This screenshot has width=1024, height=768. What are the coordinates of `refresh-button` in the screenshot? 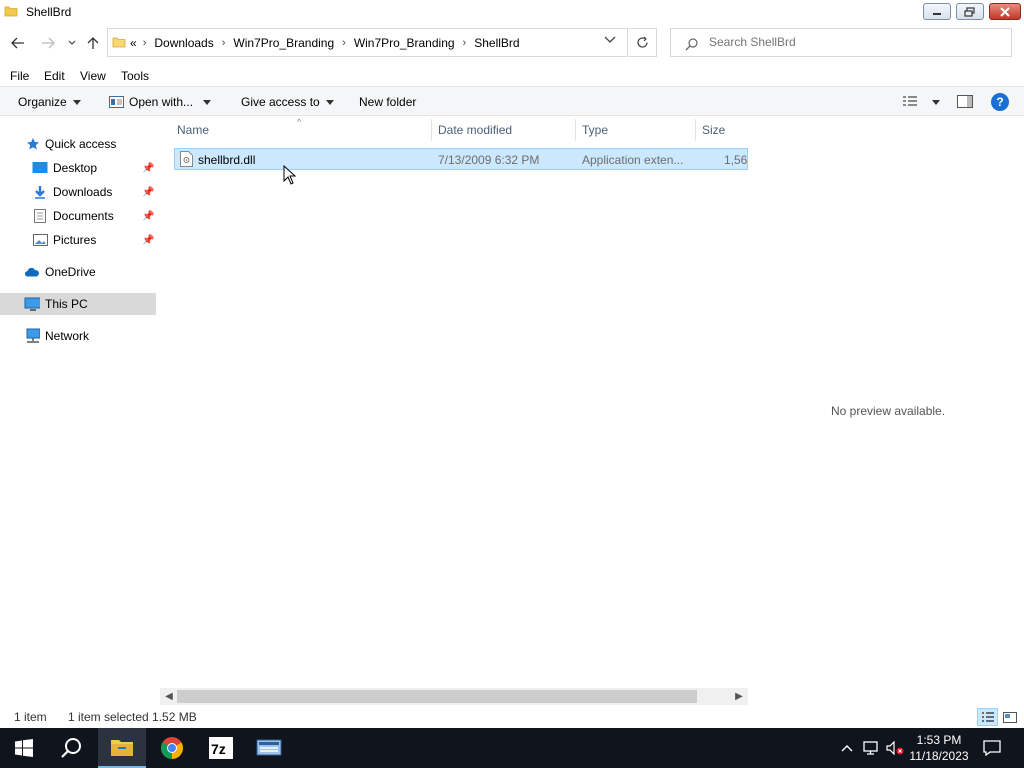 It's located at (643, 42).